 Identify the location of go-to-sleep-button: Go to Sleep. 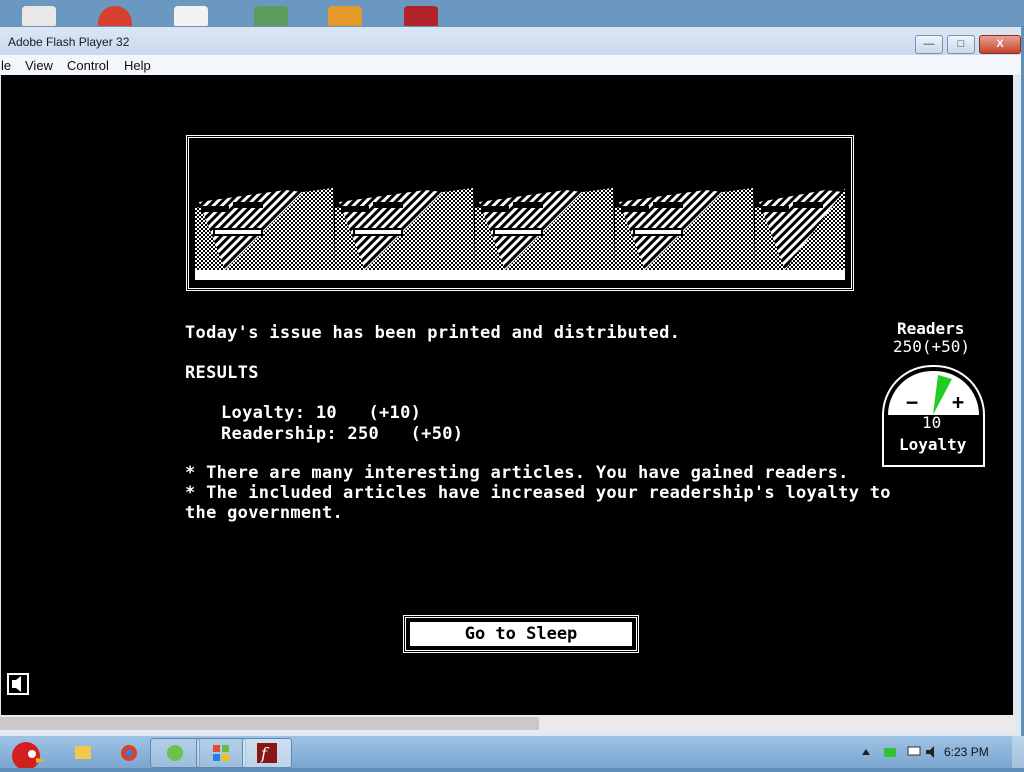
(521, 634).